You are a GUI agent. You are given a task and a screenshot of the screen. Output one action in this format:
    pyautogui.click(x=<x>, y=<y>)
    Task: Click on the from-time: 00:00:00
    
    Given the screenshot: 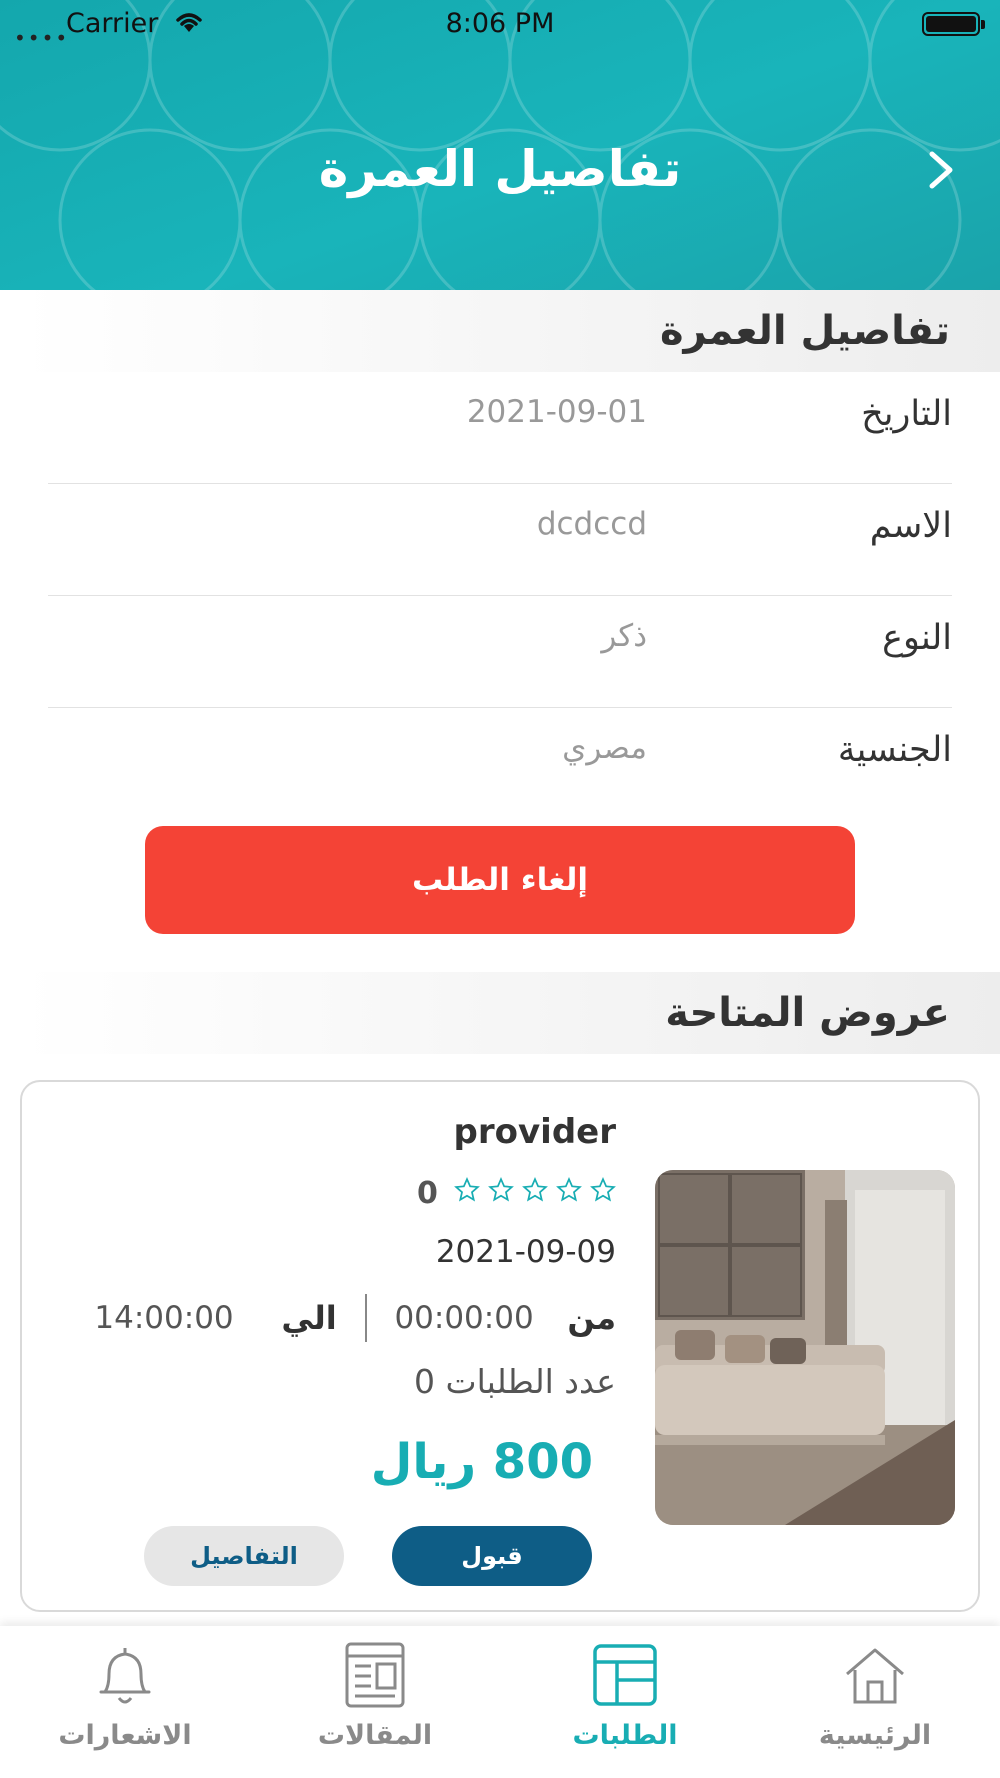 What is the action you would take?
    pyautogui.click(x=464, y=1318)
    